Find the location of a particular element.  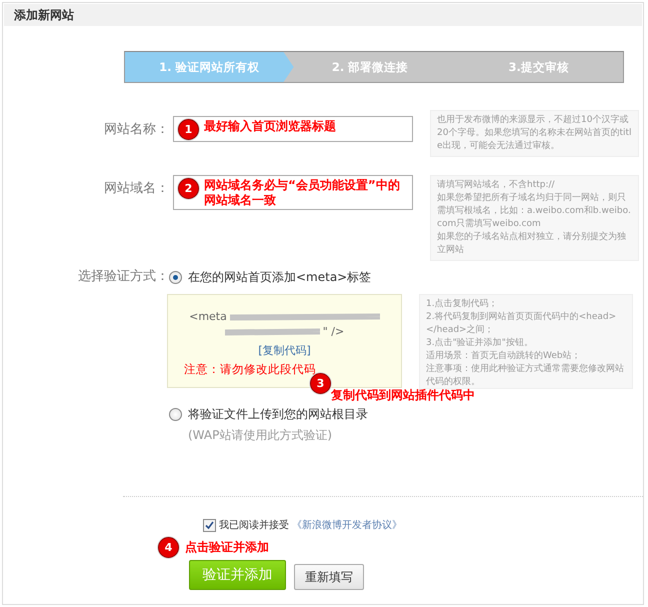

copy-code-link: [复制代码] is located at coordinates (284, 350).